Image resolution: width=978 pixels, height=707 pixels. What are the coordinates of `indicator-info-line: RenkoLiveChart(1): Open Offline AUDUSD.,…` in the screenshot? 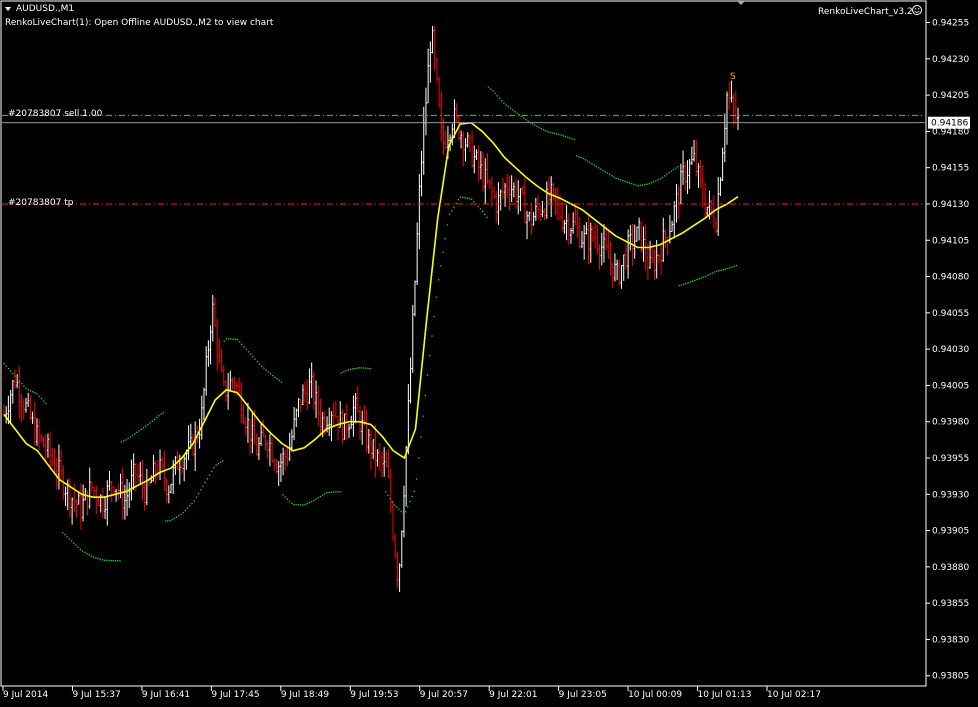 It's located at (139, 23).